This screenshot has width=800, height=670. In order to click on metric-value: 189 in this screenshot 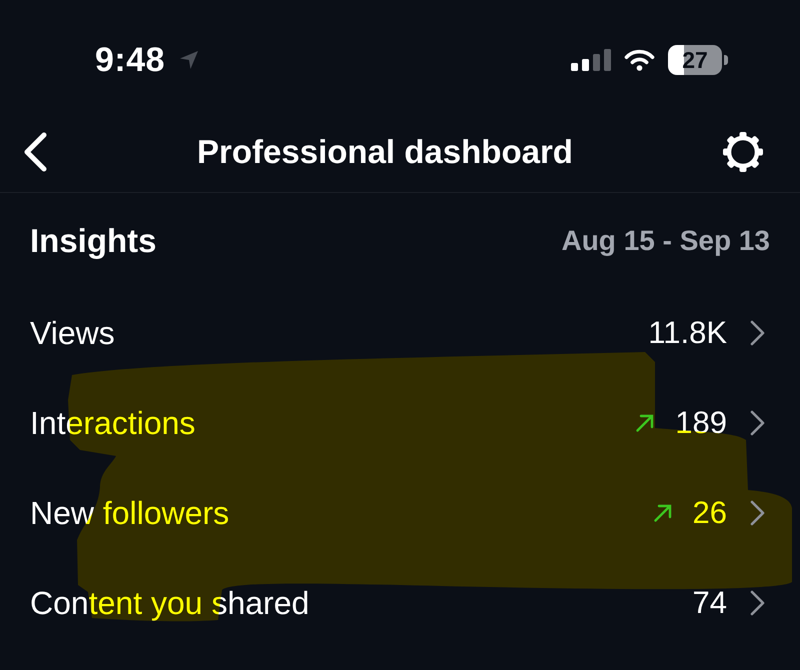, I will do `click(701, 423)`.